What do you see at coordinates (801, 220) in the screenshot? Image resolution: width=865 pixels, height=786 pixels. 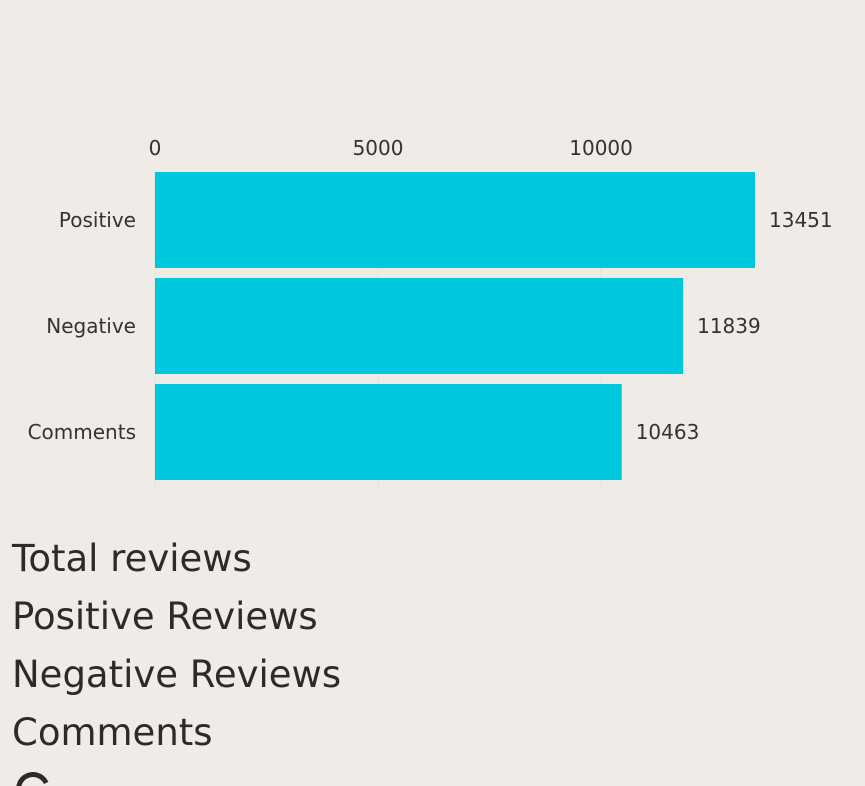 I see `data-label: 13451` at bounding box center [801, 220].